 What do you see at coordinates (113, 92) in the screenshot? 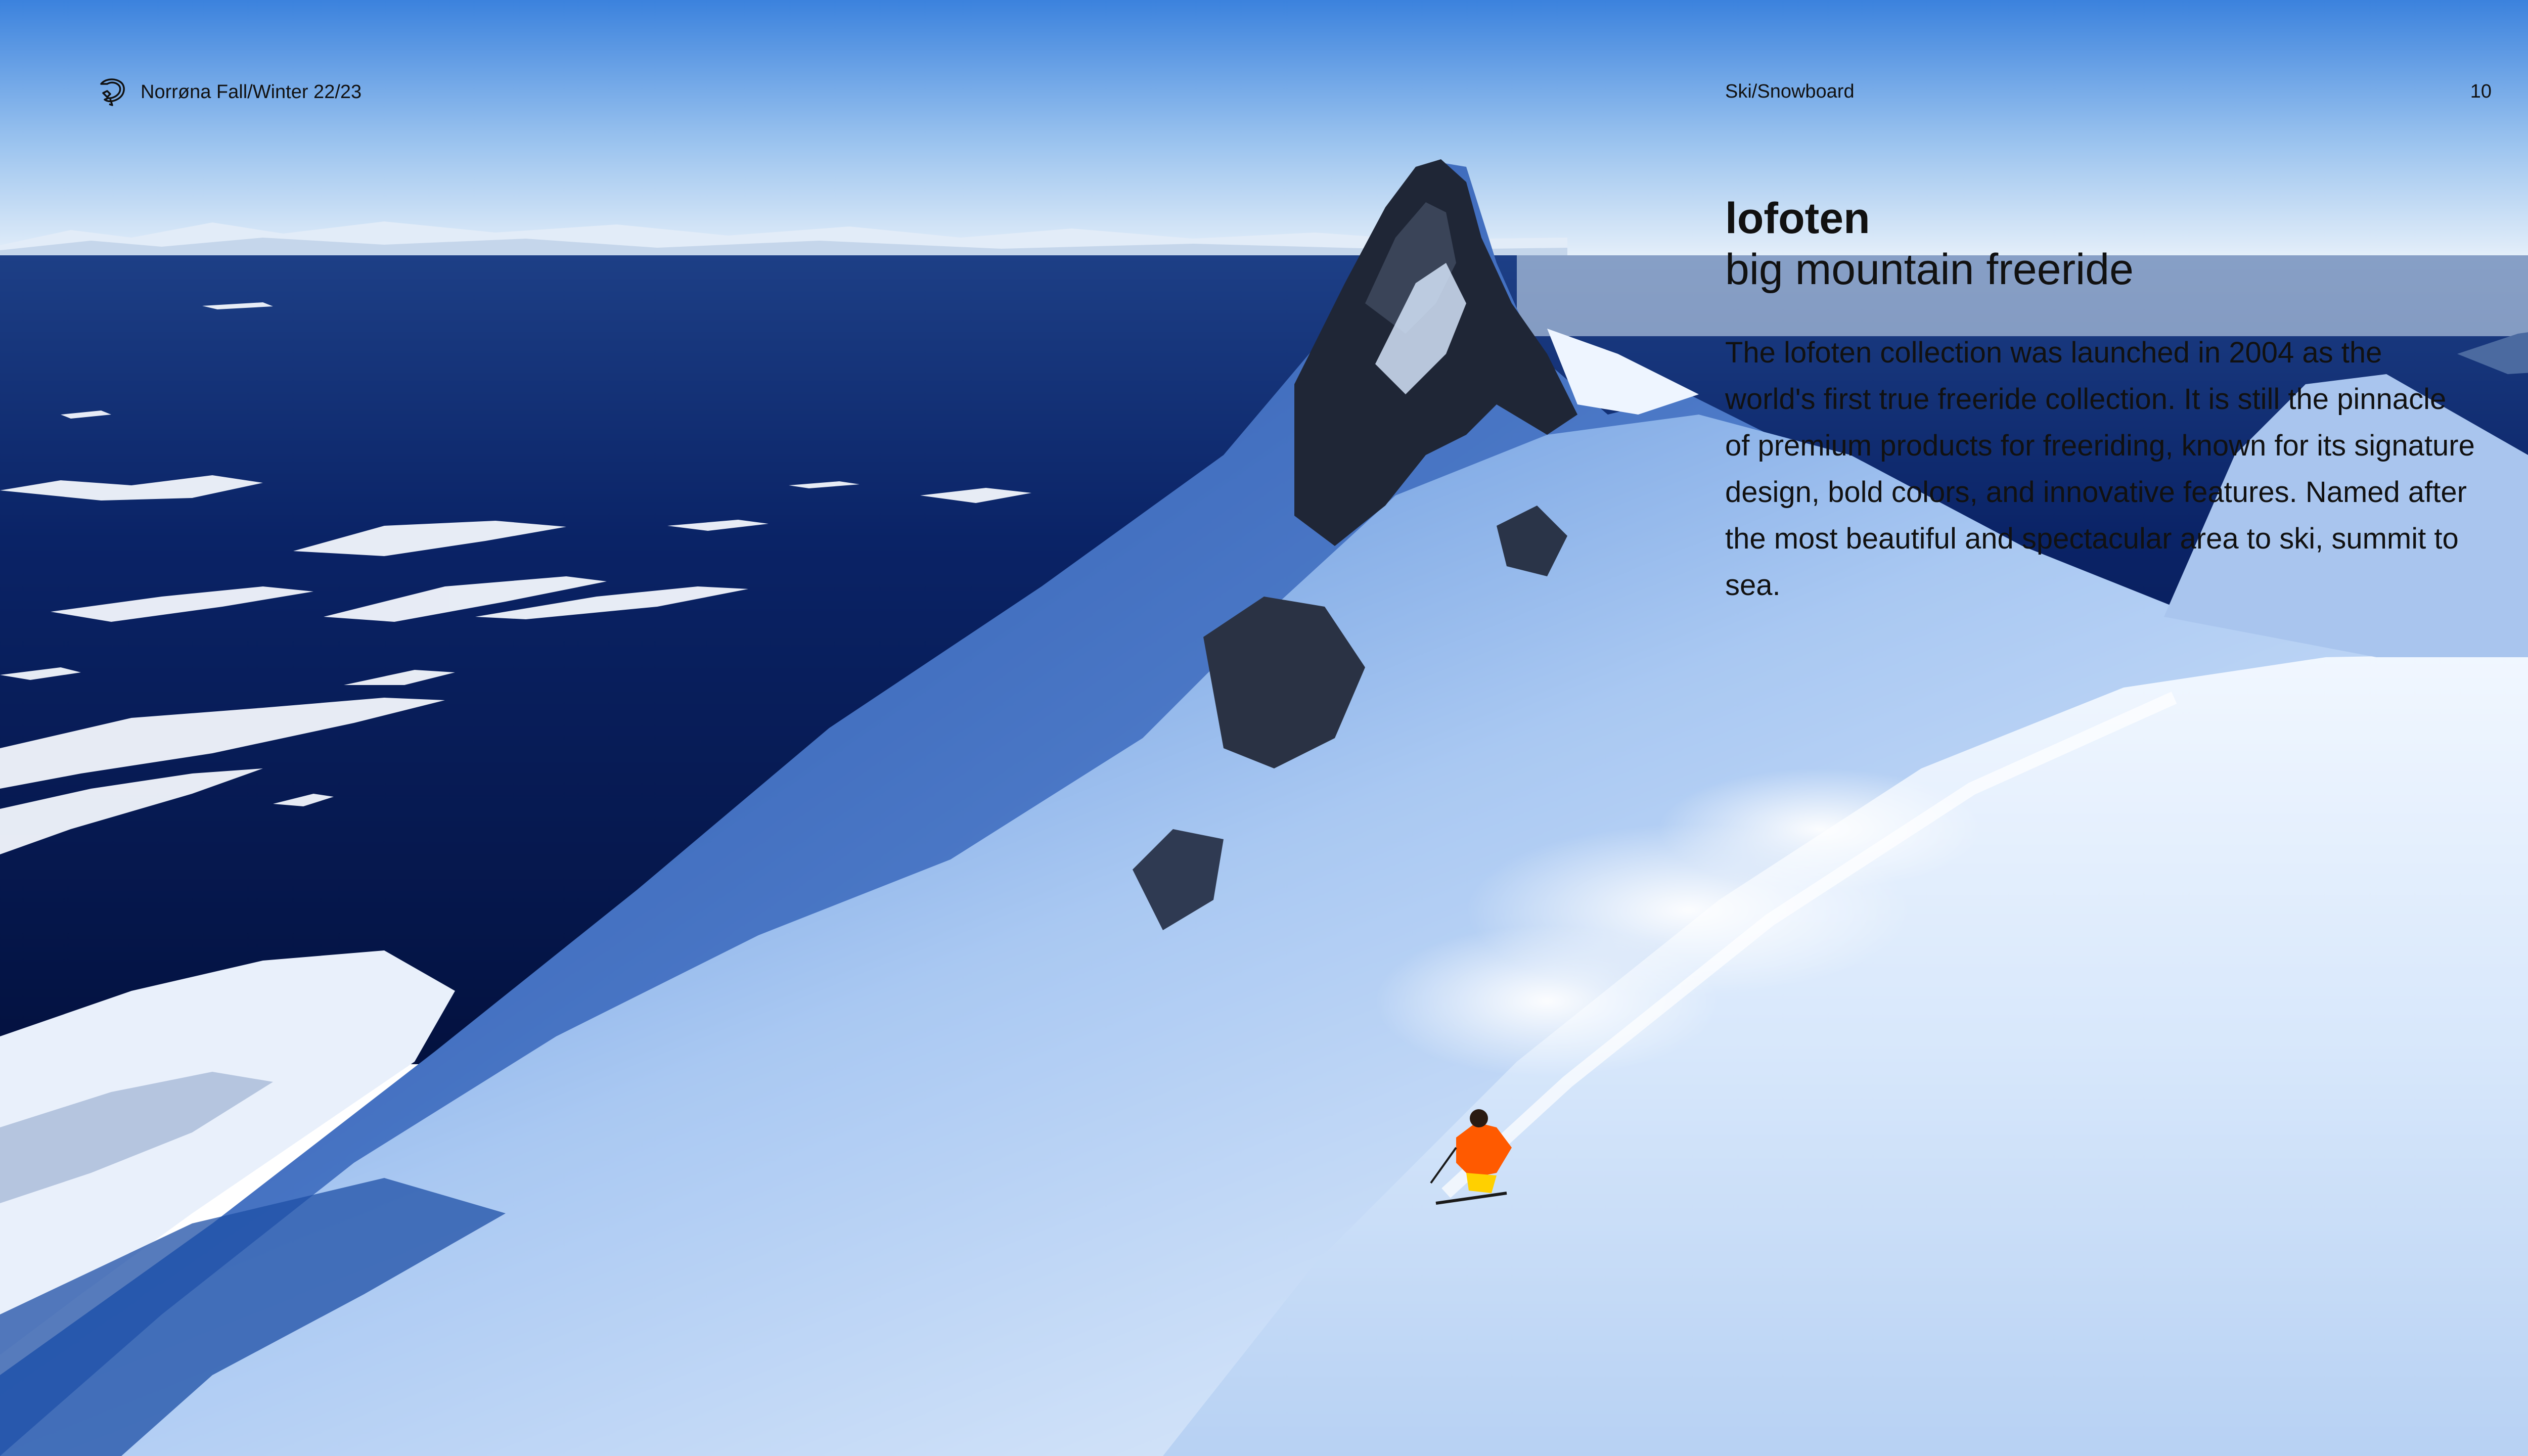
I see `norrona-bird-logo-icon` at bounding box center [113, 92].